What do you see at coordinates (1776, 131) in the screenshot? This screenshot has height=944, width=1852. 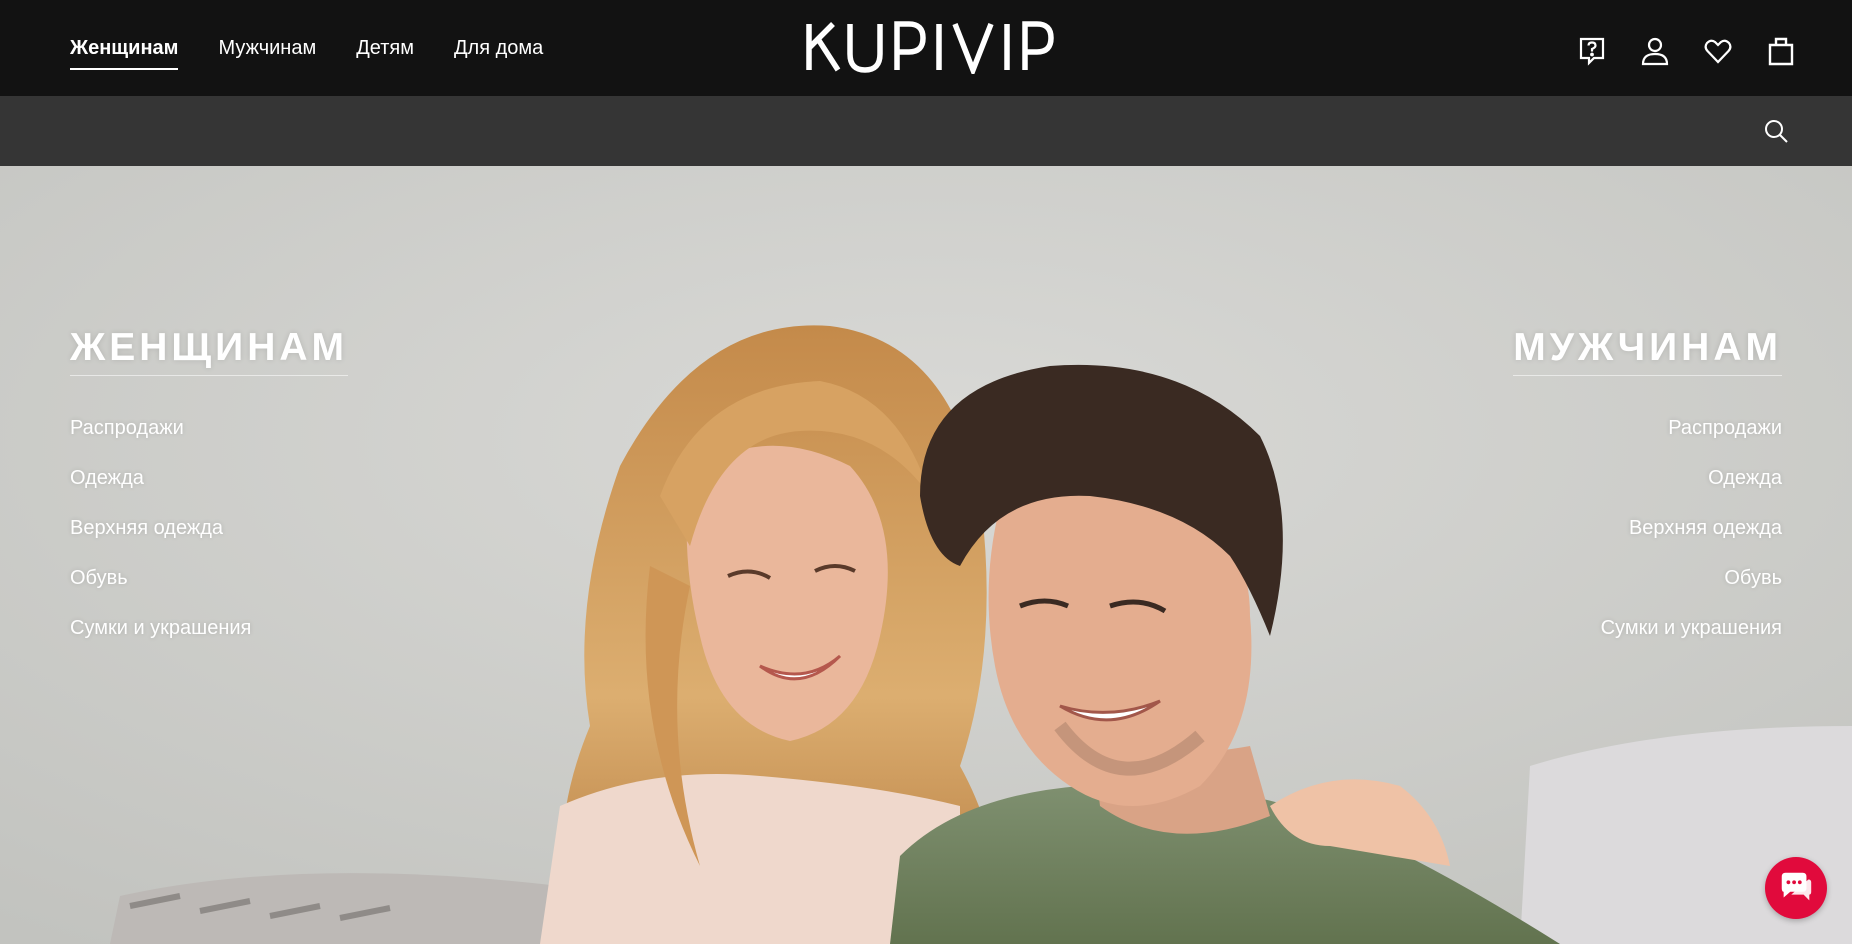 I see `search-icon` at bounding box center [1776, 131].